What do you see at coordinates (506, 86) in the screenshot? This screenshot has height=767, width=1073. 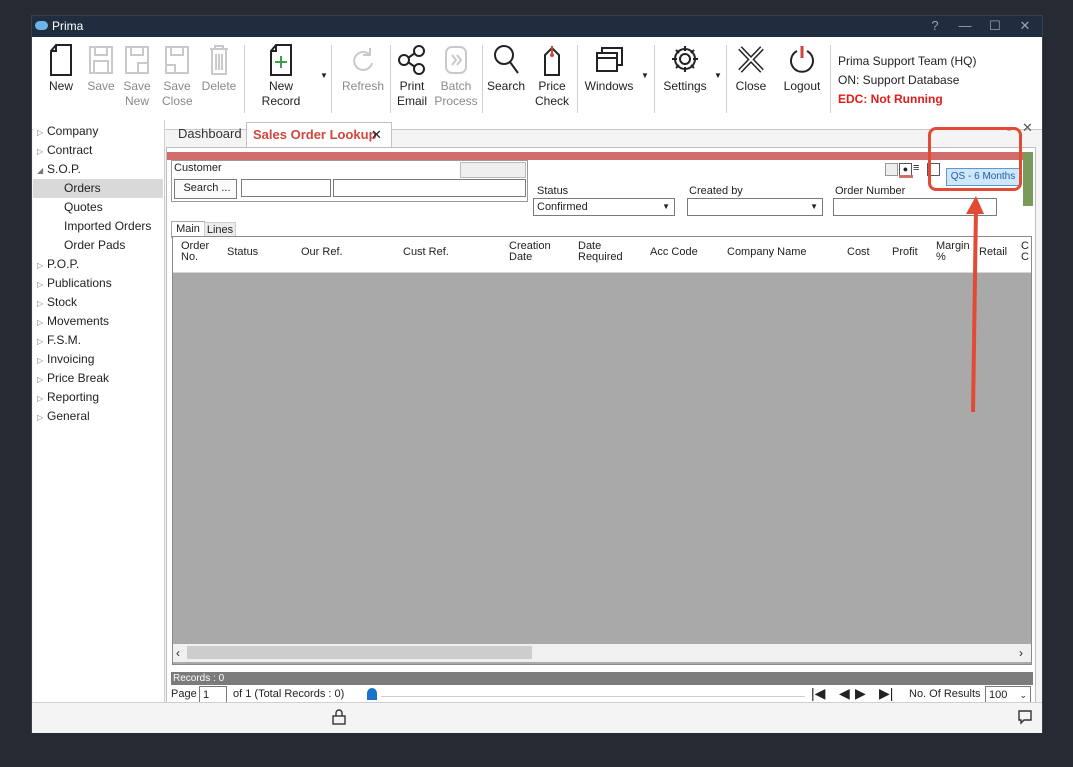 I see `search-button: Search` at bounding box center [506, 86].